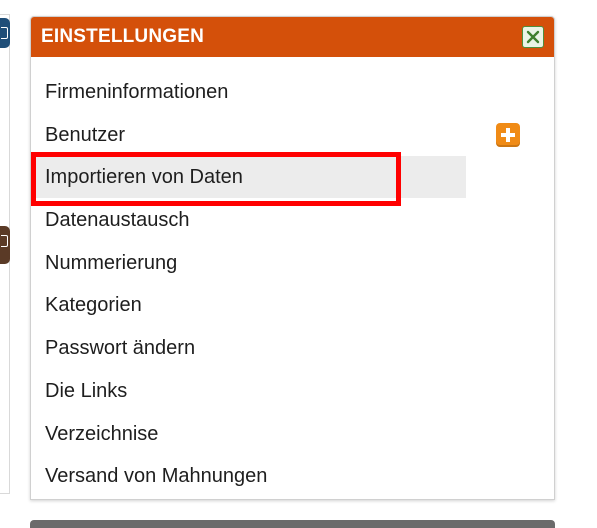 The width and height of the screenshot is (597, 528). What do you see at coordinates (93, 305) in the screenshot?
I see `menu-item-label: Kategorien` at bounding box center [93, 305].